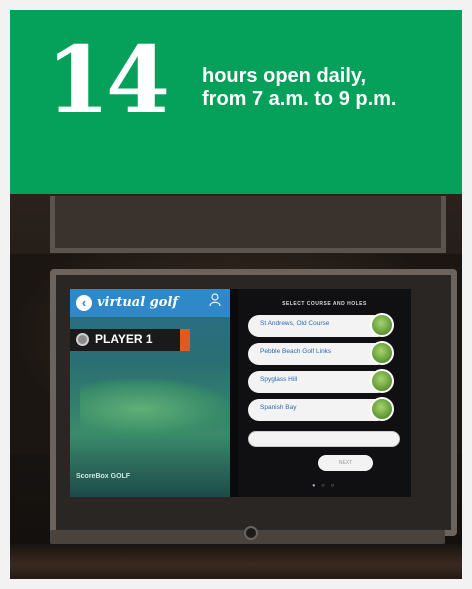 This screenshot has width=472, height=589. I want to click on course-name: Spyglass Hill, so click(279, 379).